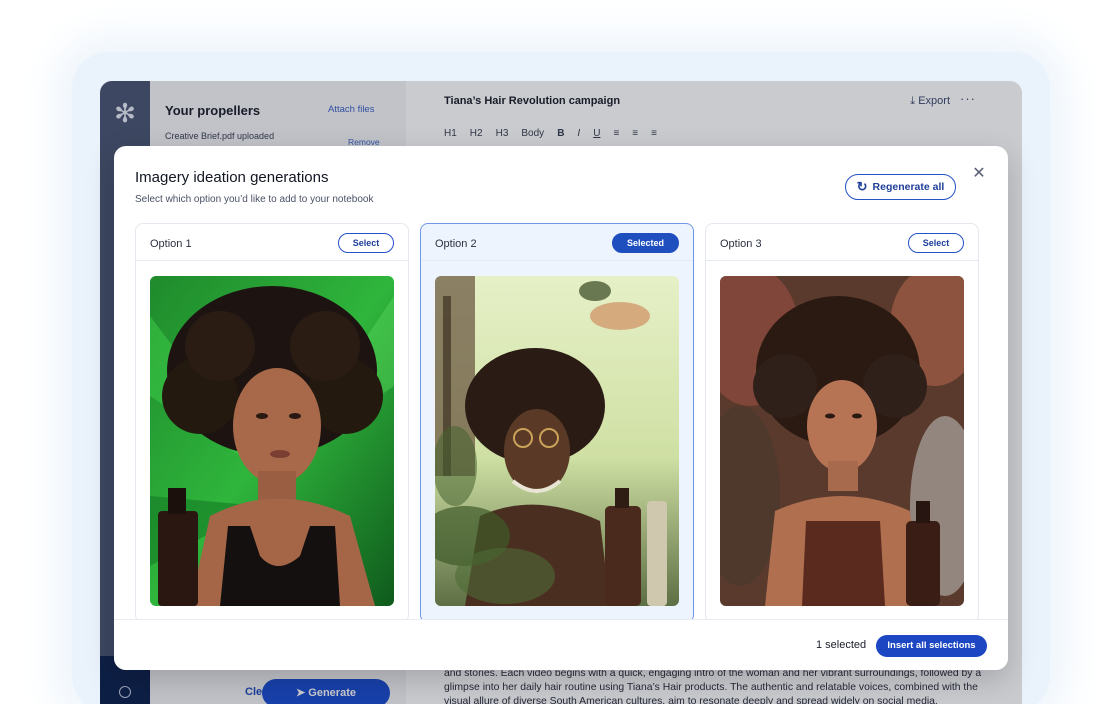 Image resolution: width=1120 pixels, height=704 pixels. I want to click on regenerate-label: Regenerate all, so click(908, 187).